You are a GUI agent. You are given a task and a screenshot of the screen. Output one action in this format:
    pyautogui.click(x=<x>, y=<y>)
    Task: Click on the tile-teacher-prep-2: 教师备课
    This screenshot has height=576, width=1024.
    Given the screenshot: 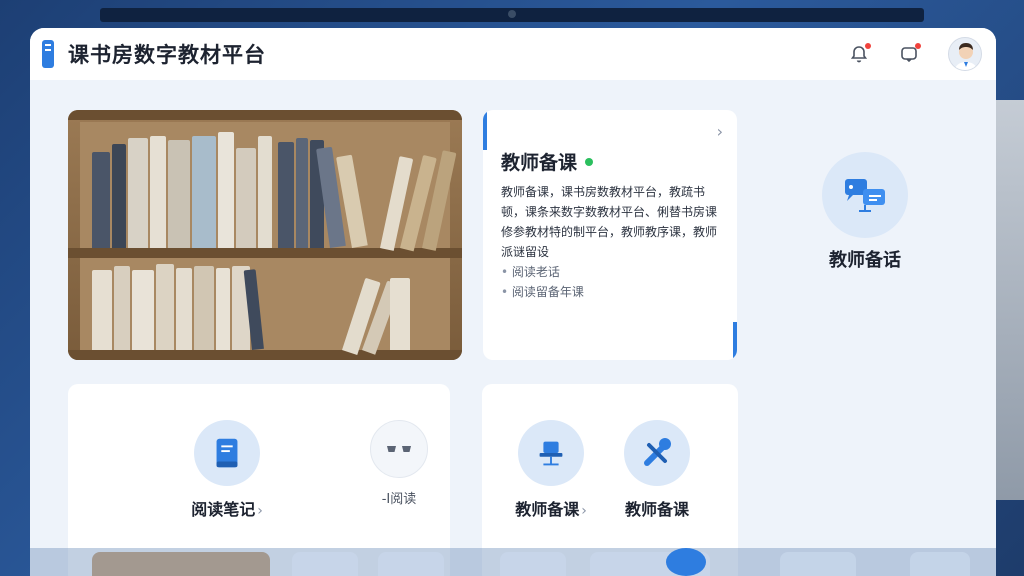 What is the action you would take?
    pyautogui.click(x=657, y=470)
    